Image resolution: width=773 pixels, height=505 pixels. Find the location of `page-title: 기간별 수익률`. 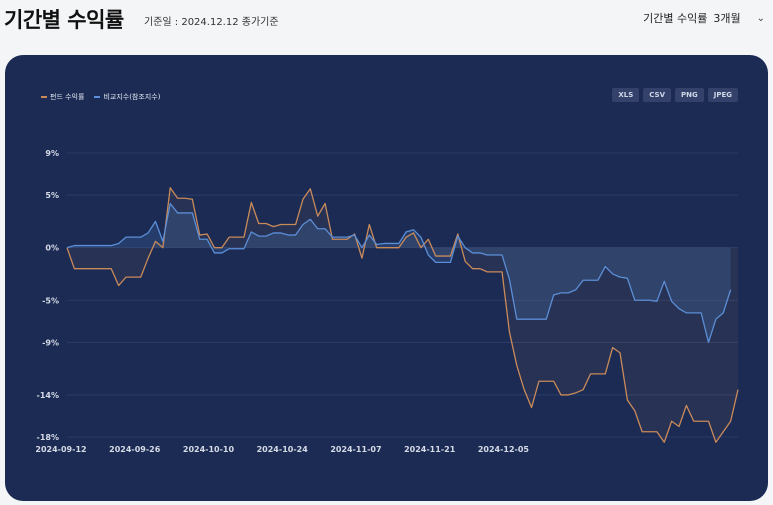

page-title: 기간별 수익률 is located at coordinates (64, 20).